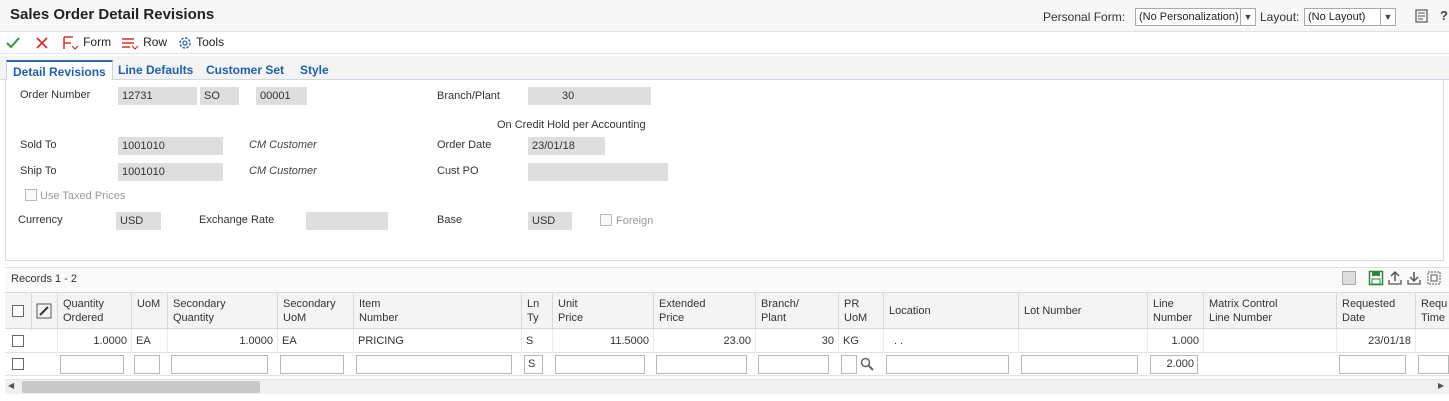 The height and width of the screenshot is (401, 1449). I want to click on input-location, so click(947, 364).